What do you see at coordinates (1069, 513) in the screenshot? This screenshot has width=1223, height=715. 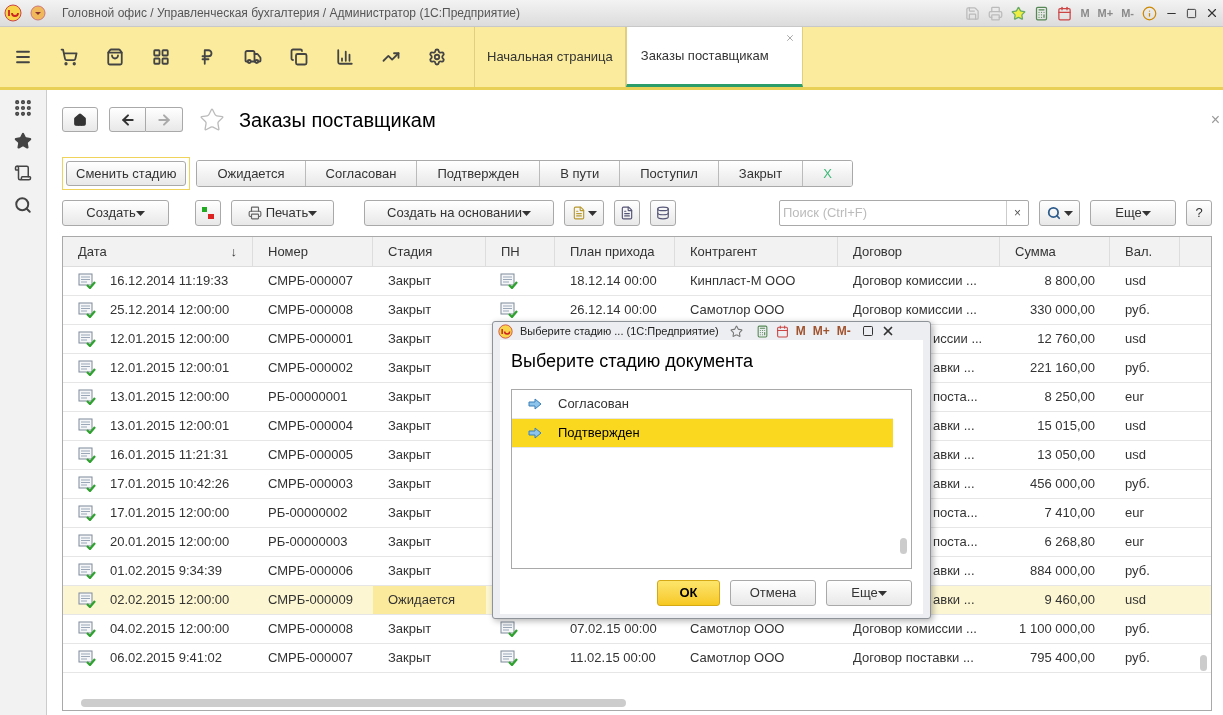 I see `table-cell-text: 7 410,00` at bounding box center [1069, 513].